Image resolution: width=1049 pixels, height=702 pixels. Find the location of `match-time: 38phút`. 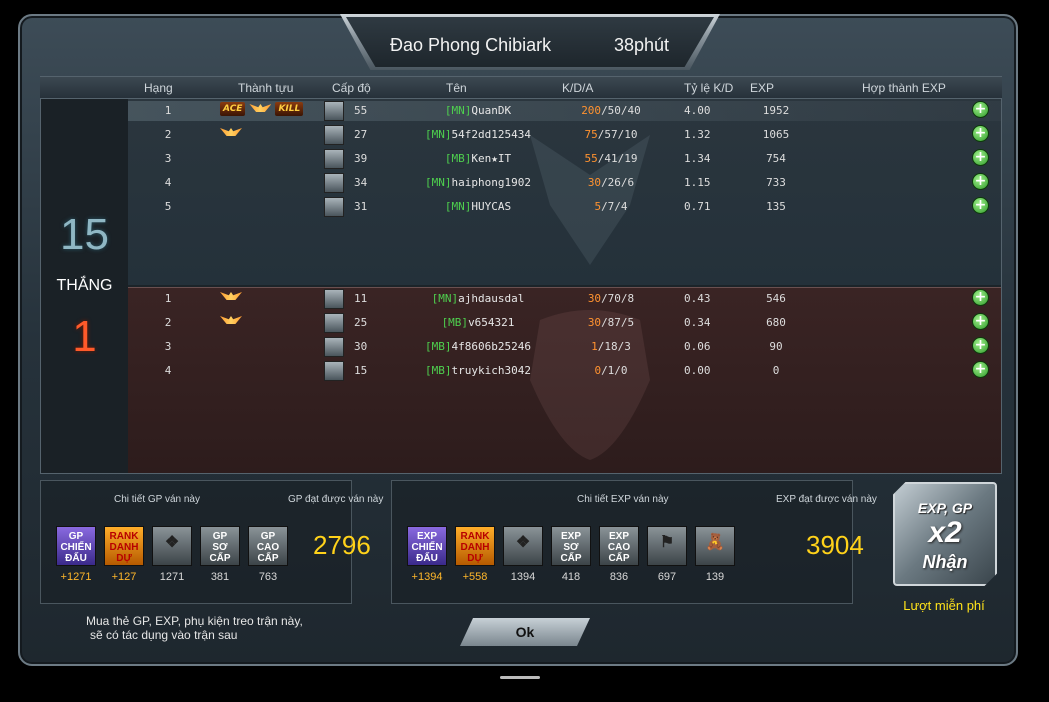

match-time: 38phút is located at coordinates (642, 45).